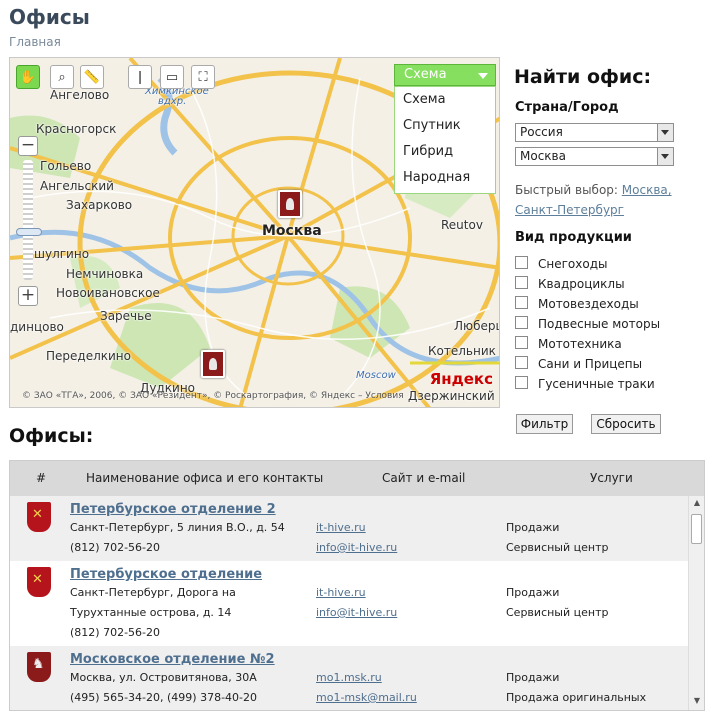 This screenshot has width=715, height=711. What do you see at coordinates (697, 504) in the screenshot?
I see `scroll-up-icon: ▲` at bounding box center [697, 504].